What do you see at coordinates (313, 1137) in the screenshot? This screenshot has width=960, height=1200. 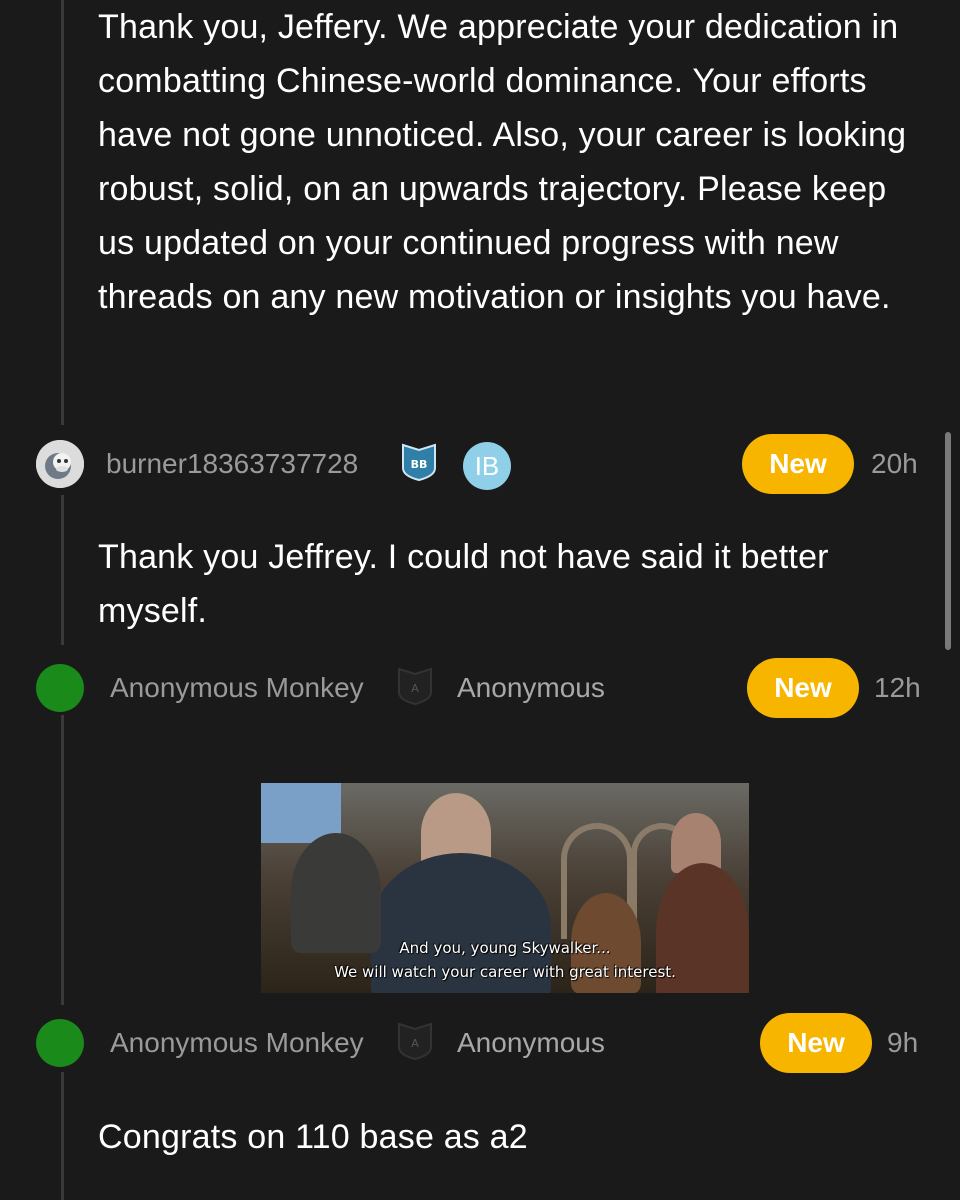 I see `comment-body: Congrats on 110 base as a2` at bounding box center [313, 1137].